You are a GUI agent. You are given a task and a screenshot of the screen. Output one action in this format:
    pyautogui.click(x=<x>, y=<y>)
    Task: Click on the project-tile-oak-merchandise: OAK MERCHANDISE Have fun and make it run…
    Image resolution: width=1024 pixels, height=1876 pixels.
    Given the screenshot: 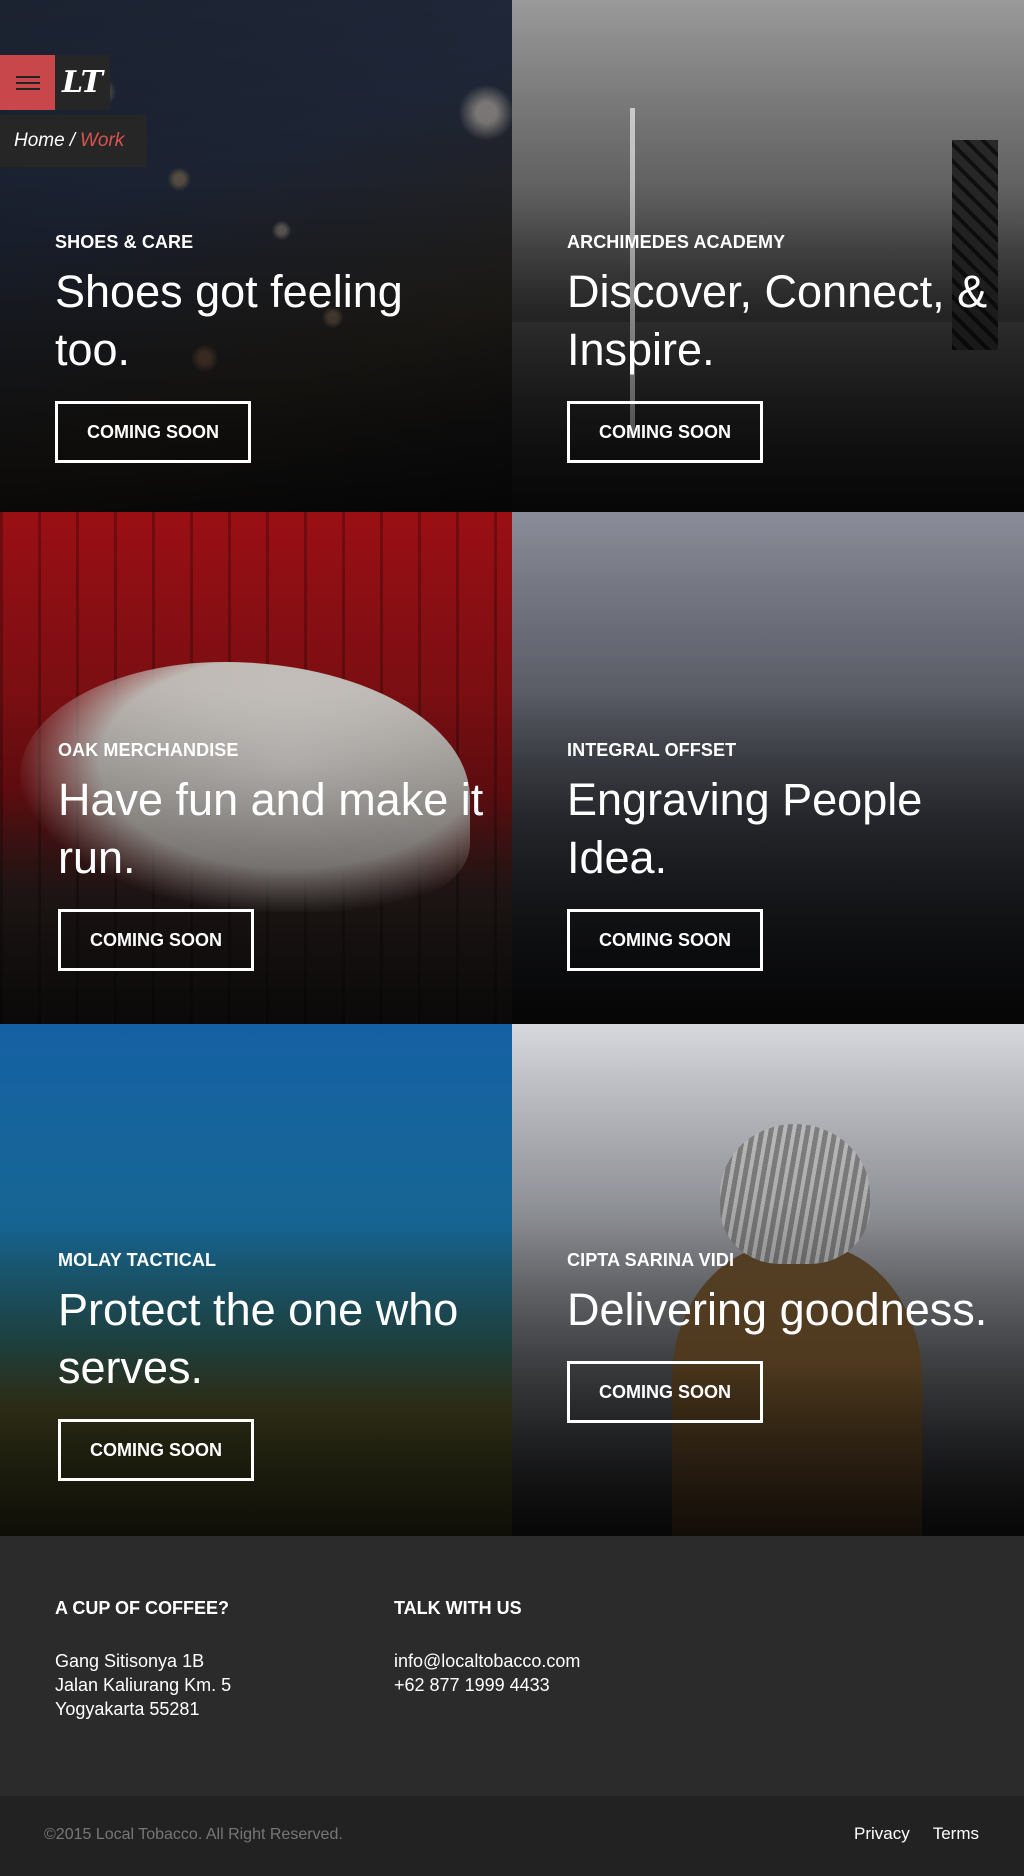 What is the action you would take?
    pyautogui.click(x=256, y=768)
    